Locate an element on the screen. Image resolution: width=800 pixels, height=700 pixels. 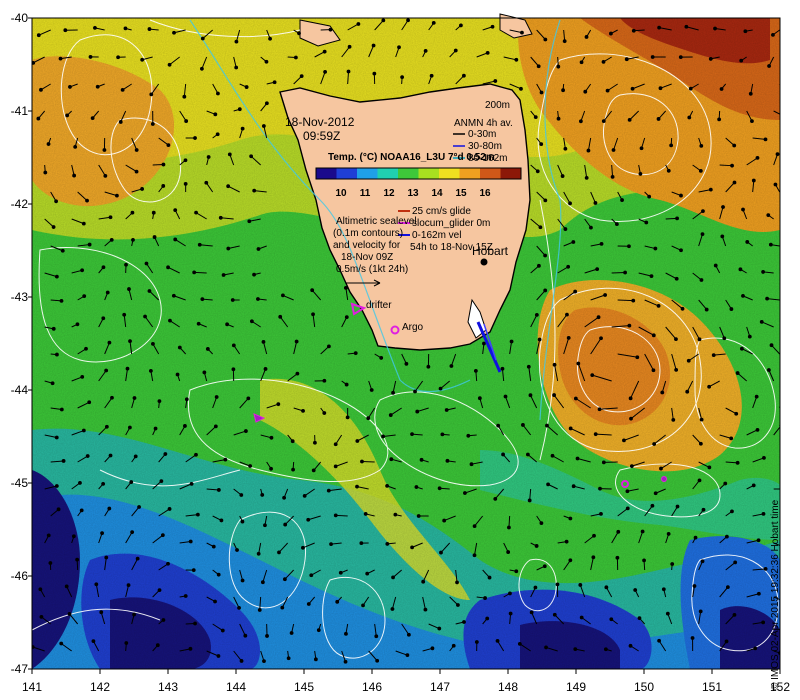
x-tick-label: 148 is located at coordinates (508, 687).